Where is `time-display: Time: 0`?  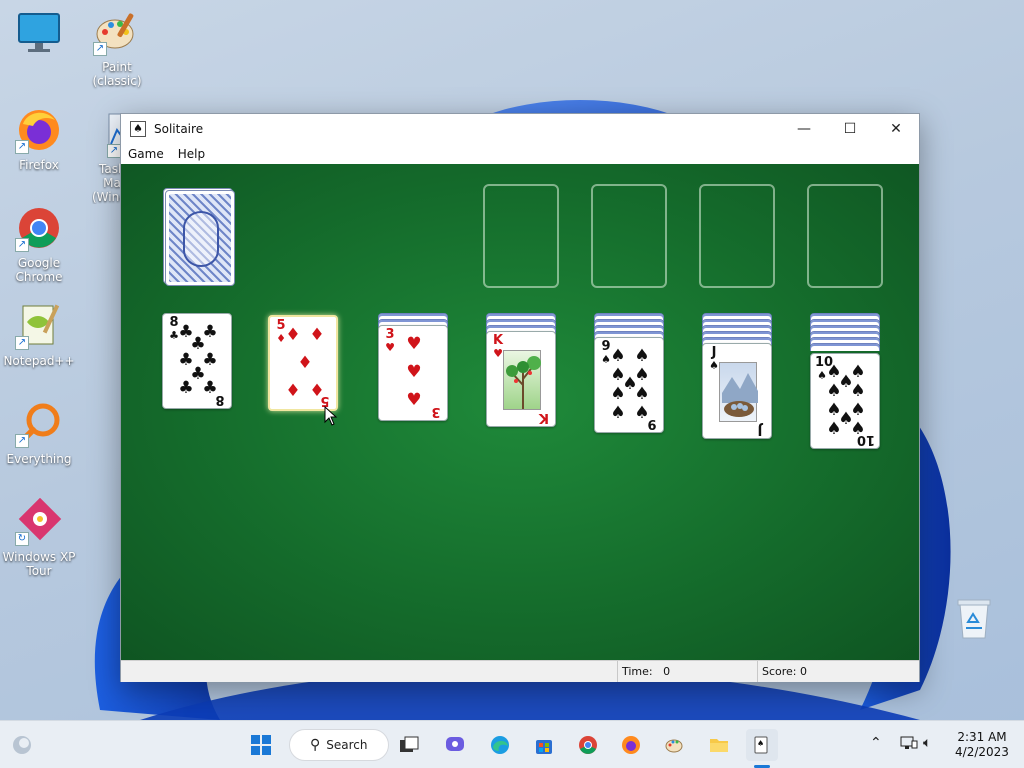 time-display: Time: 0 is located at coordinates (687, 671).